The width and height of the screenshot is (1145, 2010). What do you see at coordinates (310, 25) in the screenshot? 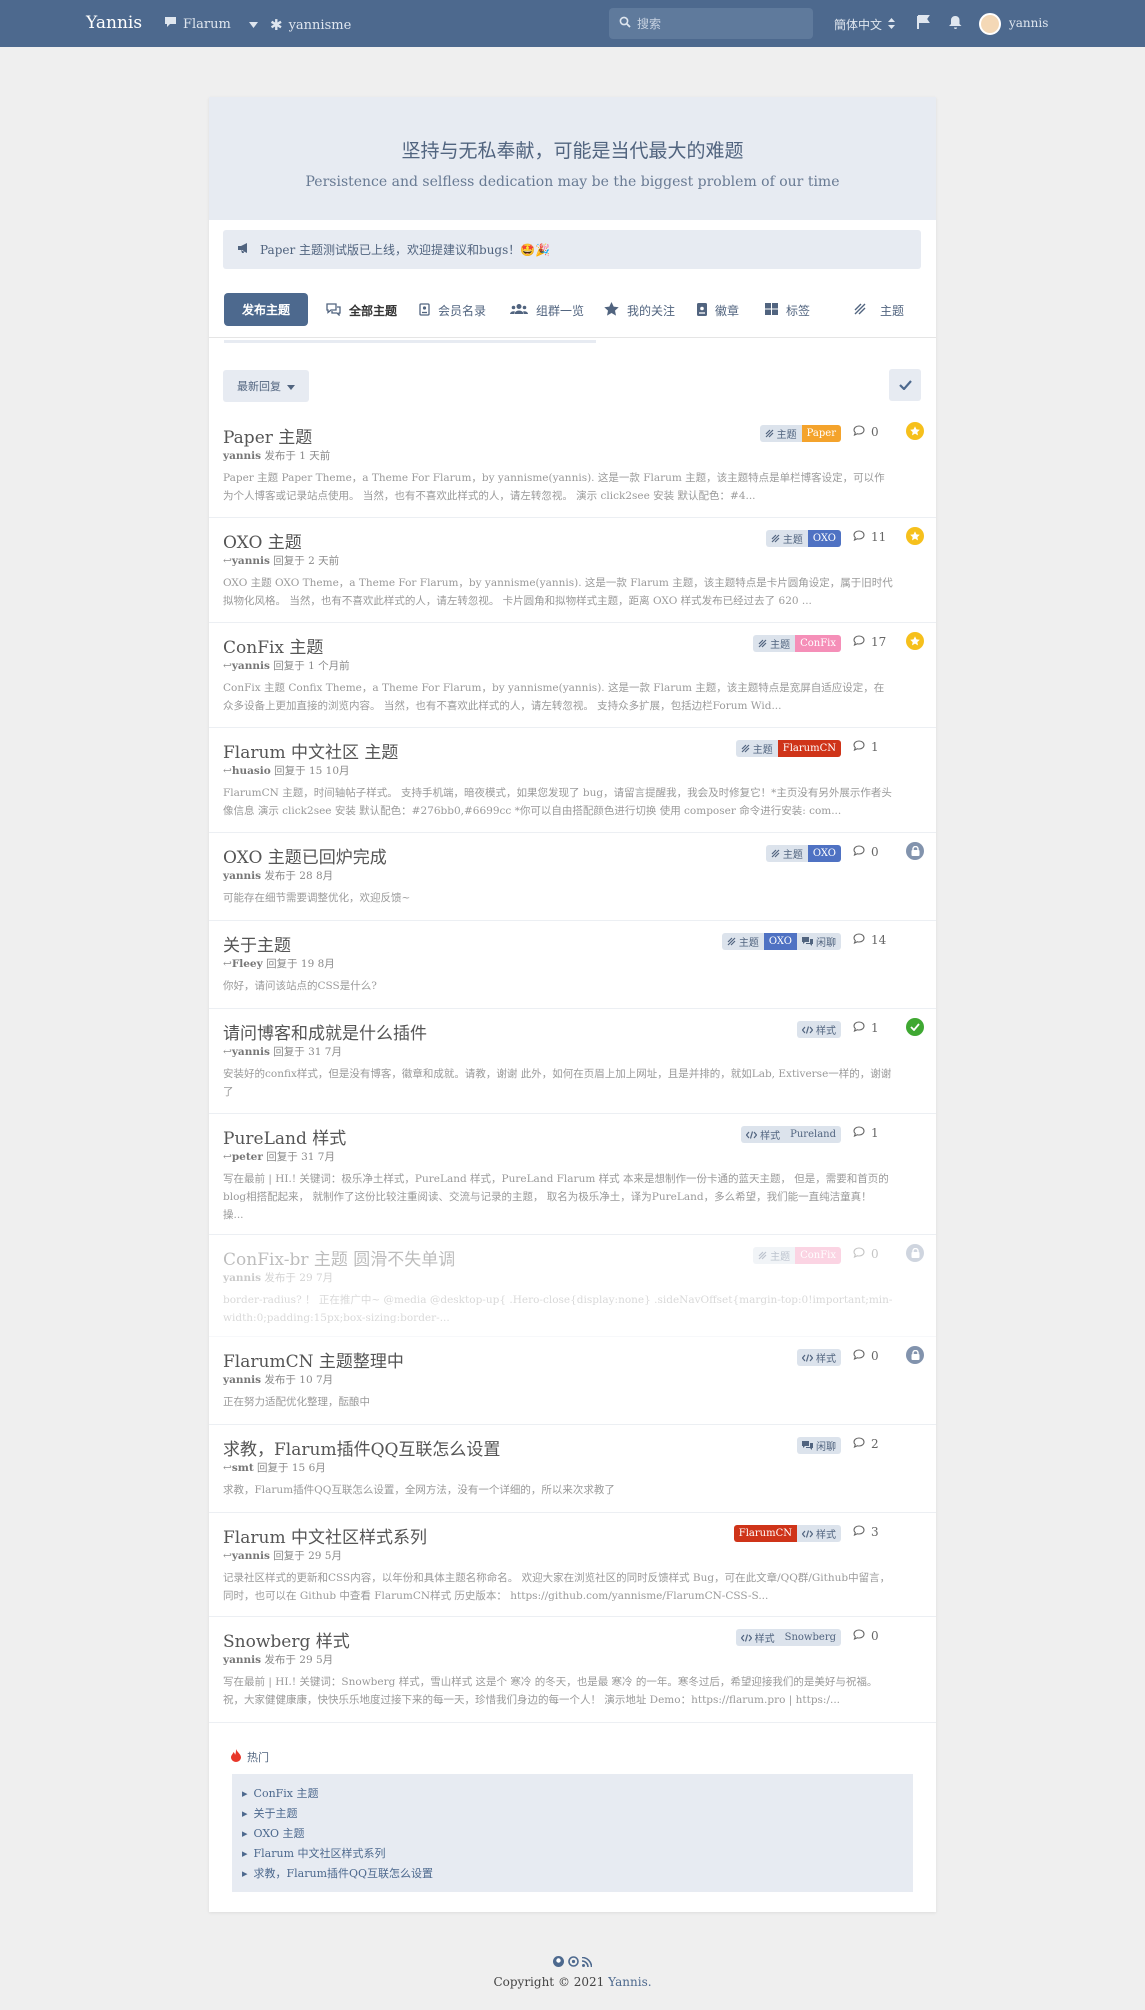
I see `nav-yannisme: ✱ yannisme` at bounding box center [310, 25].